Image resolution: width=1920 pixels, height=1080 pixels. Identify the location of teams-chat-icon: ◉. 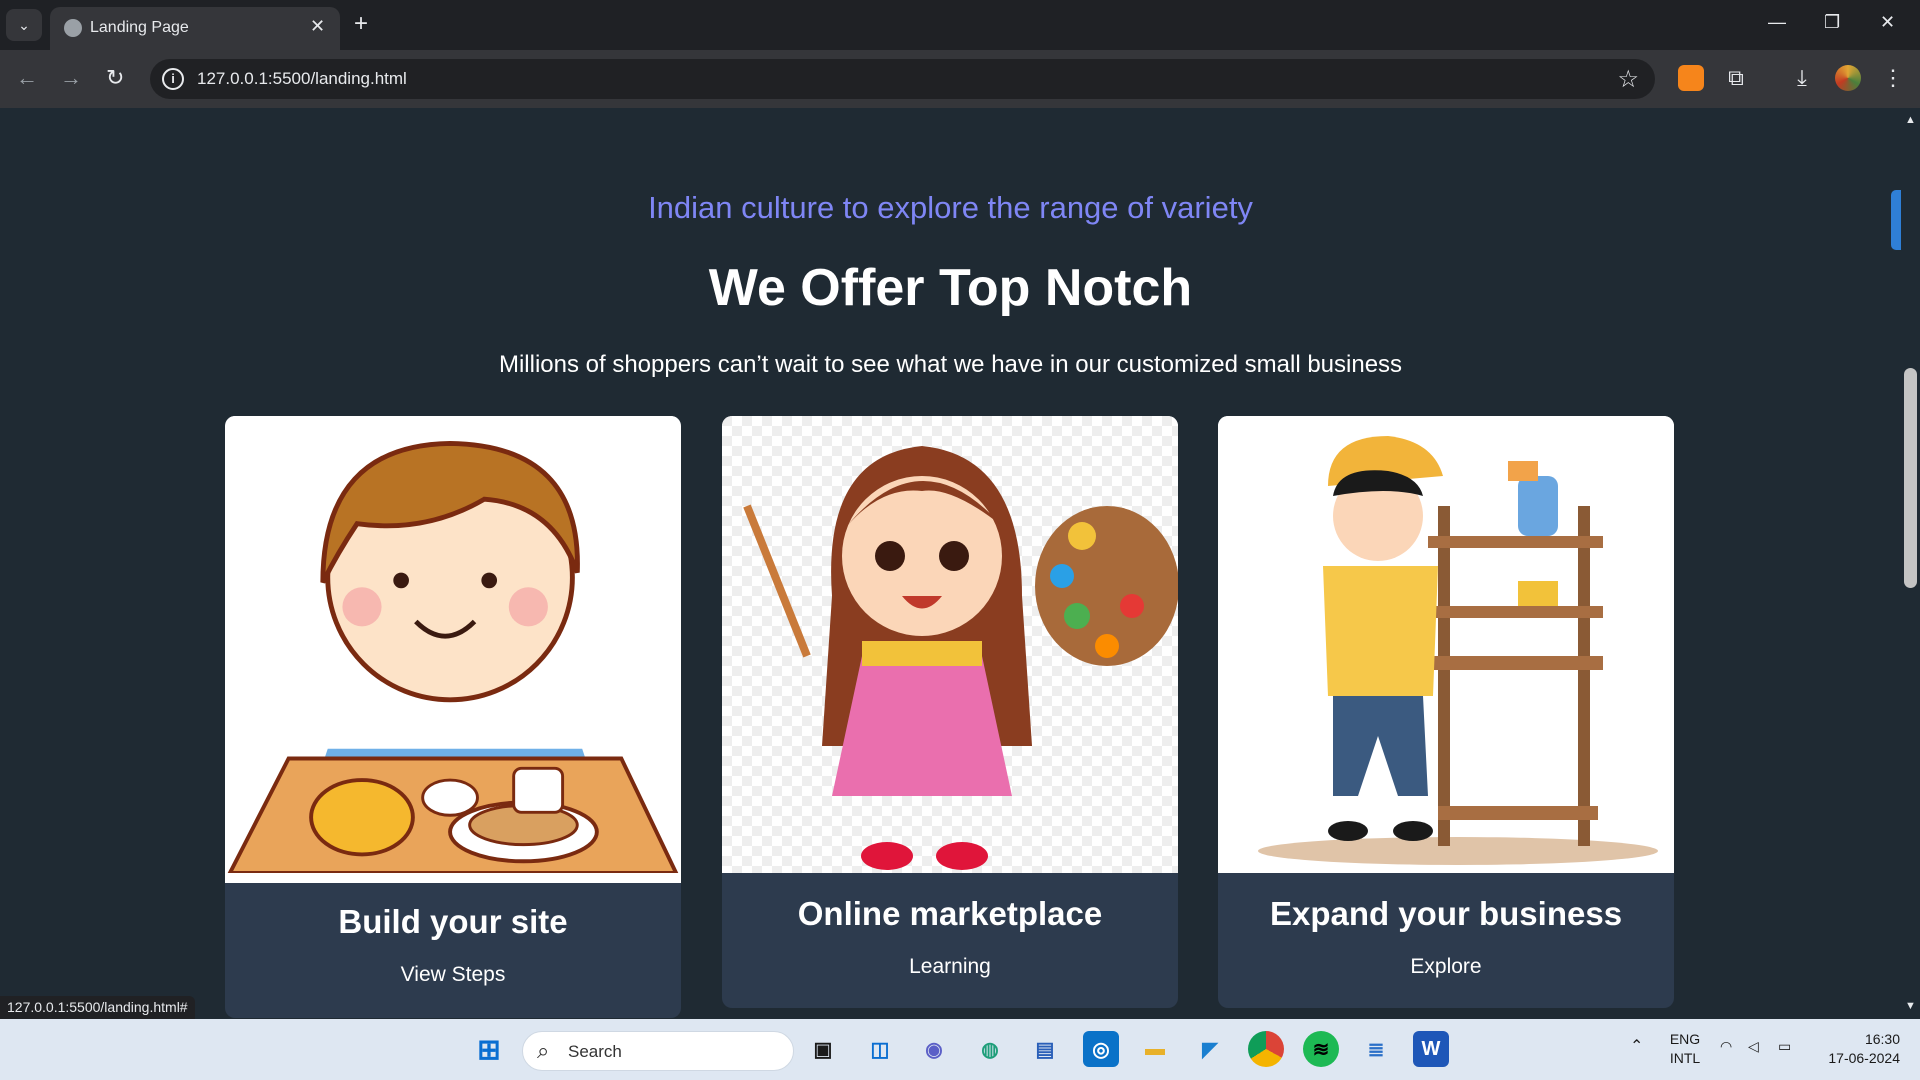
(934, 1049).